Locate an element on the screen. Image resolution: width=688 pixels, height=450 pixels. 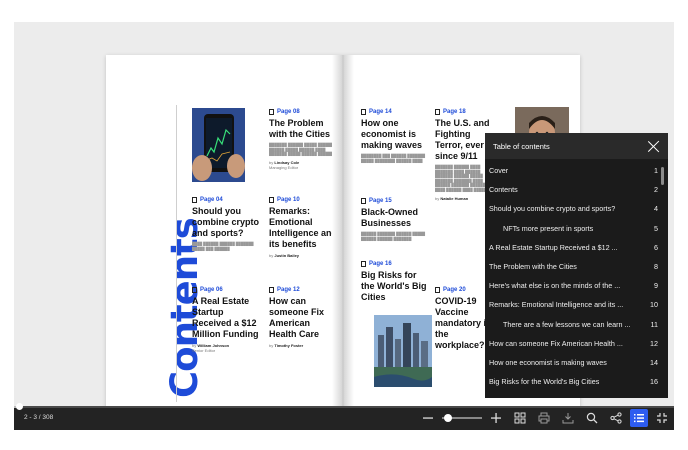
fullscreen-exit-icon is located at coordinates (662, 418).